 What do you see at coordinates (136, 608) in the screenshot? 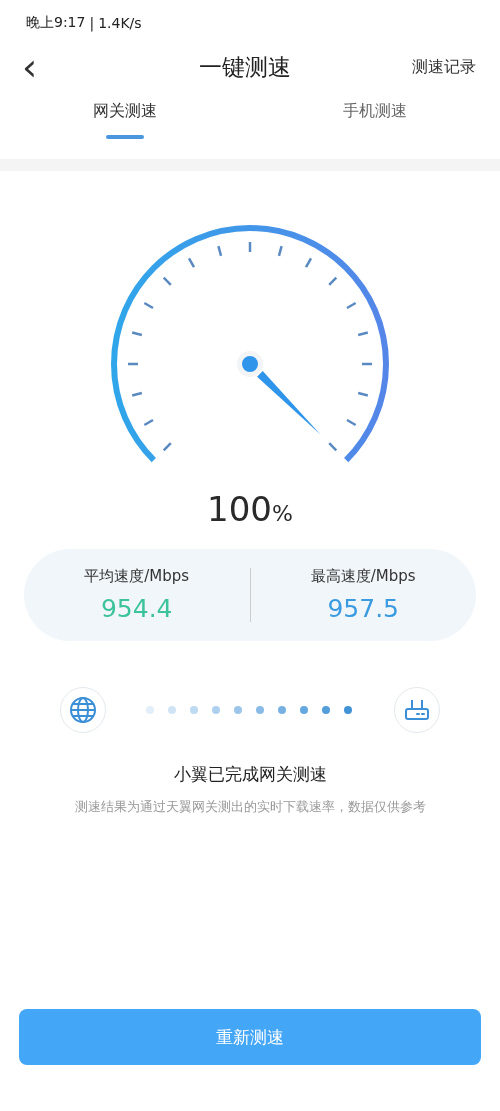
I see `stat-value: 954.4` at bounding box center [136, 608].